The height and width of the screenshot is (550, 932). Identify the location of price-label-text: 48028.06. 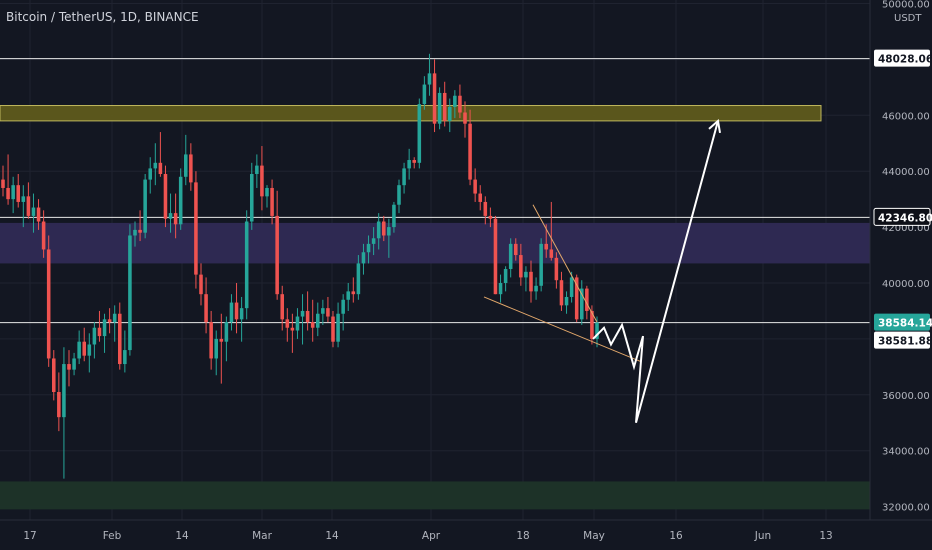
(905, 60).